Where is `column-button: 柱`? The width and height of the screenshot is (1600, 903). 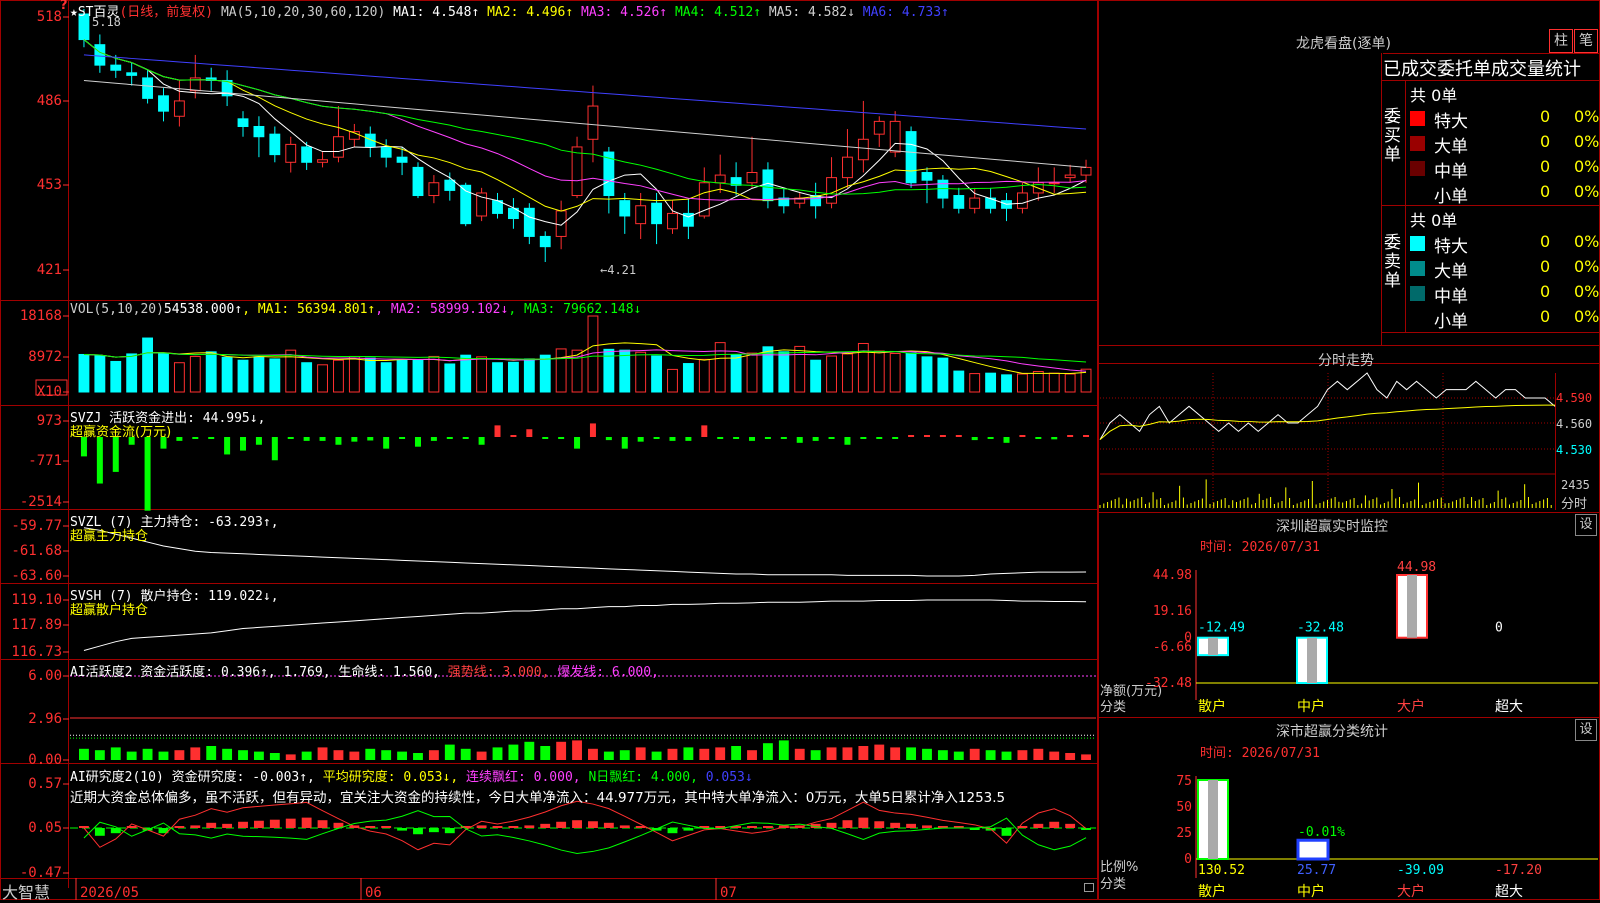 column-button: 柱 is located at coordinates (1561, 41).